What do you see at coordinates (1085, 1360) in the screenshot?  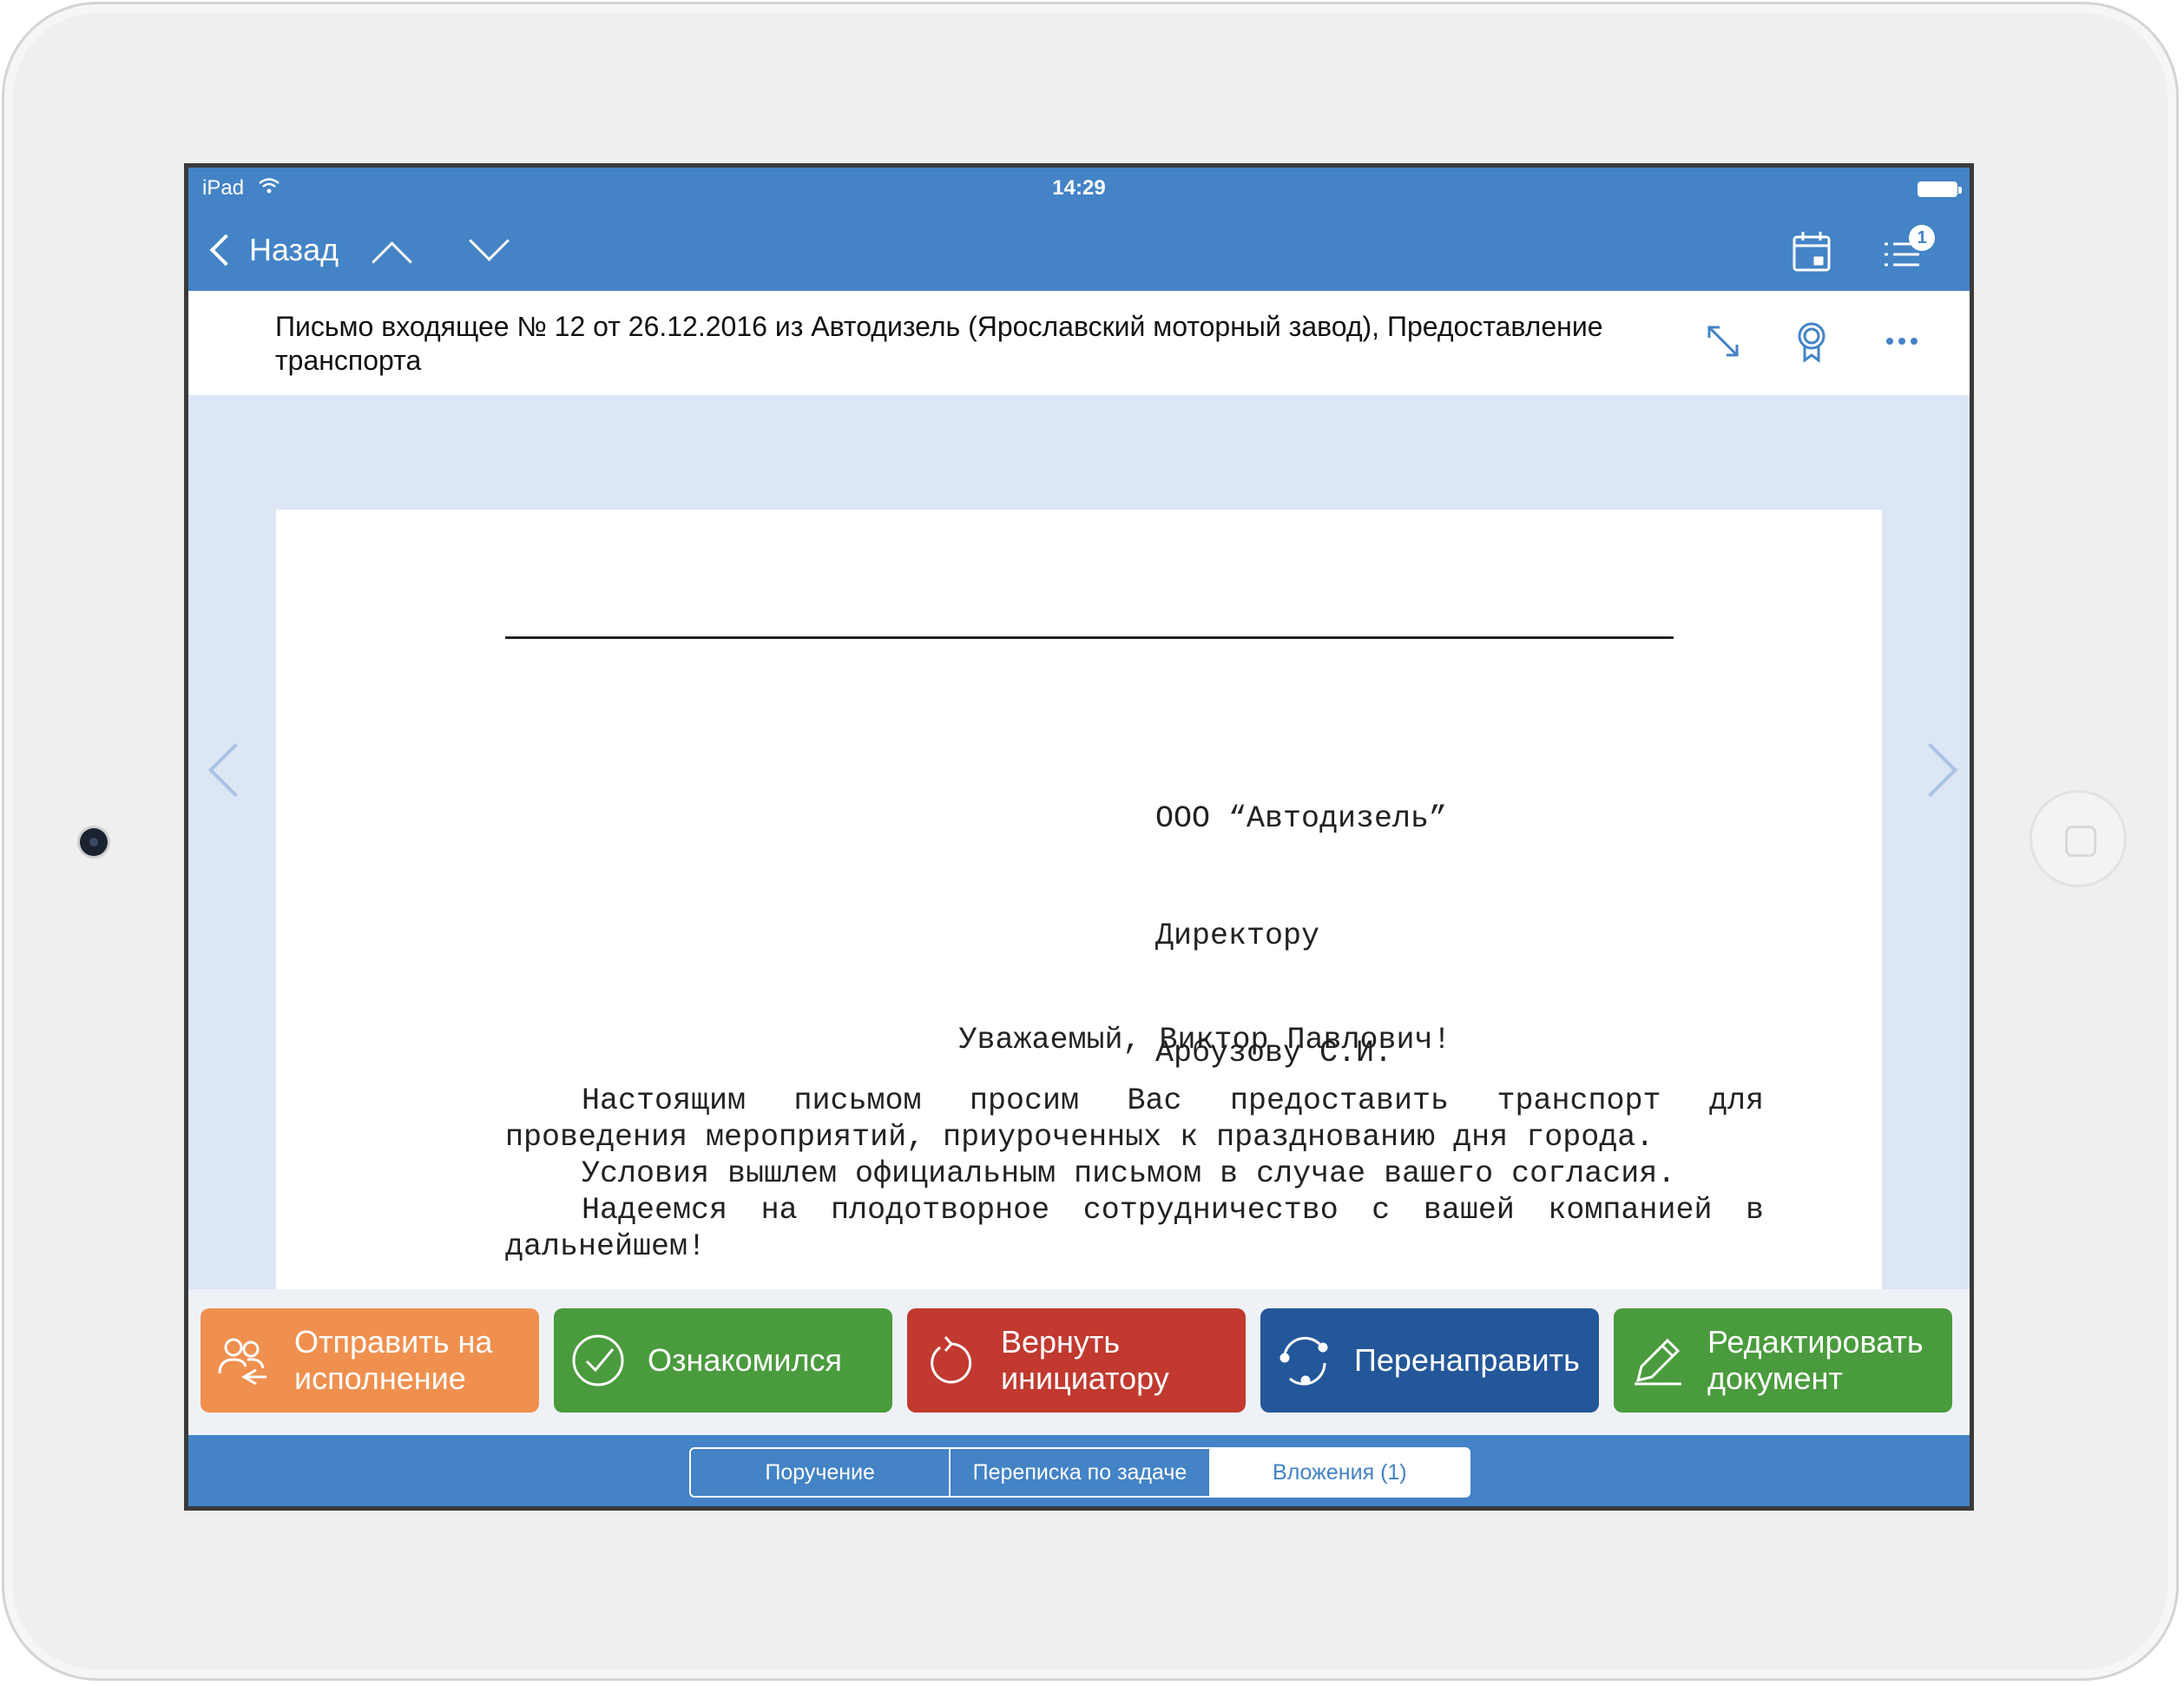 I see `action-label: Вернуть инициатору` at bounding box center [1085, 1360].